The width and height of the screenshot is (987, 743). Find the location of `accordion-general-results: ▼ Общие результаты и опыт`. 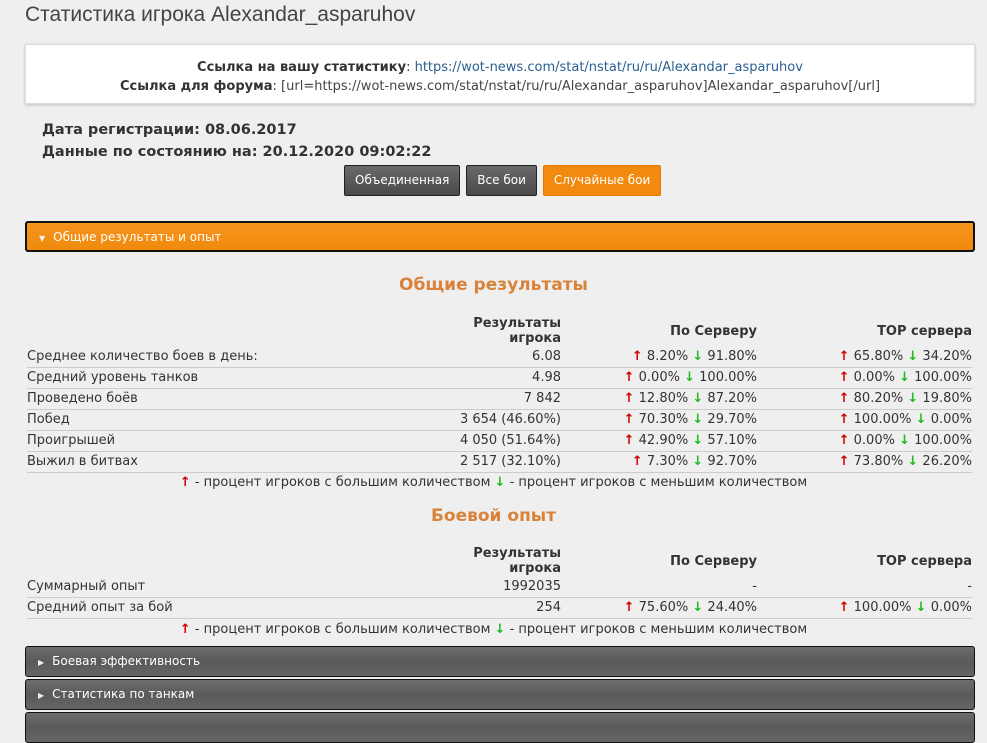

accordion-general-results: ▼ Общие результаты и опыт is located at coordinates (500, 236).